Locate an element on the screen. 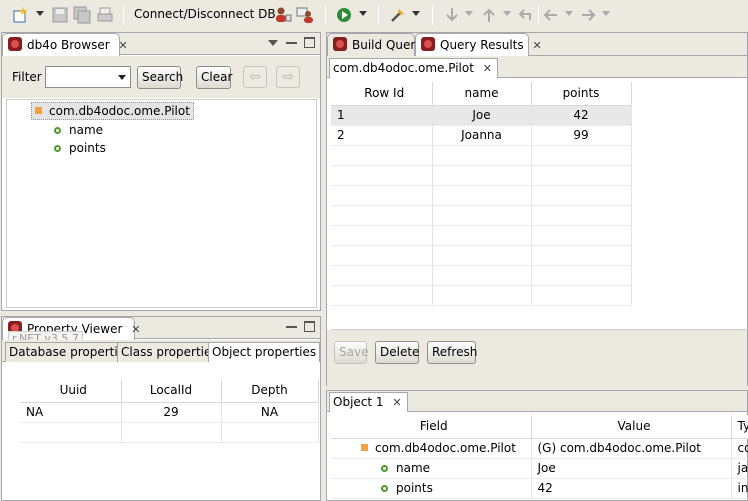  refresh-button: Refresh is located at coordinates (452, 352).